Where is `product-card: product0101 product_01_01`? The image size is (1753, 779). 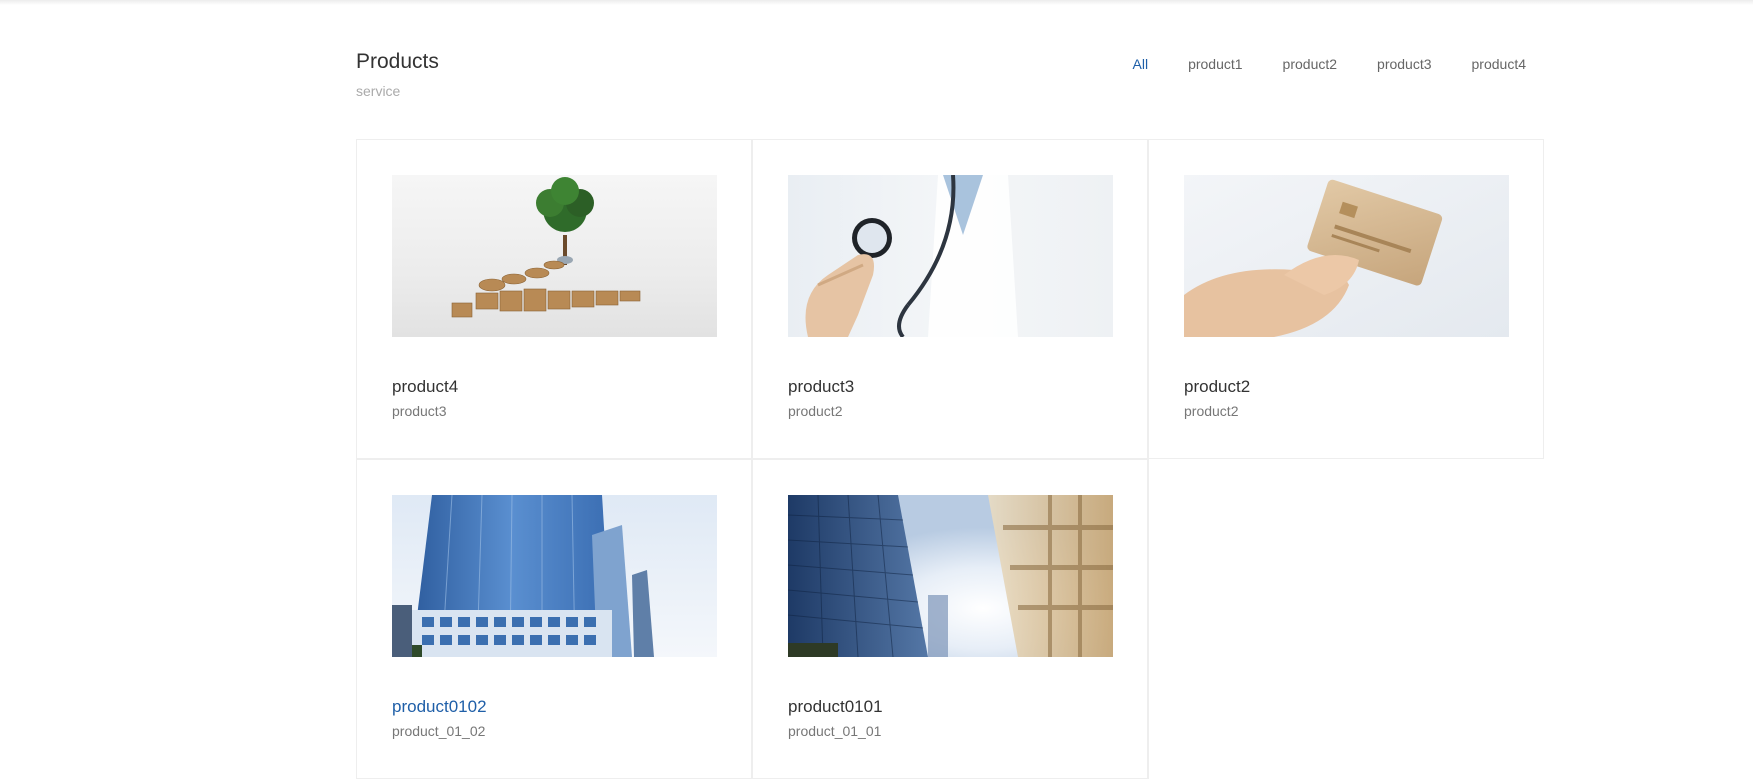
product-card: product0101 product_01_01 is located at coordinates (950, 619).